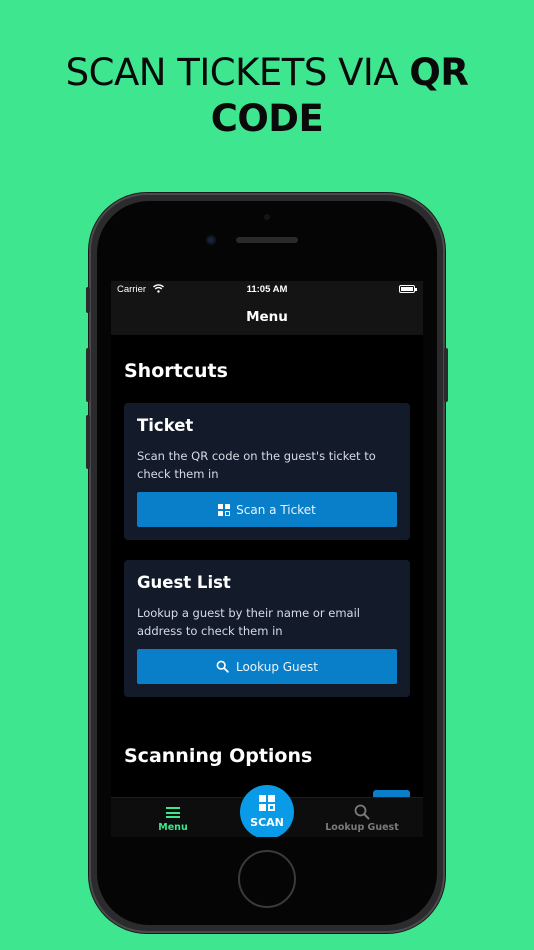 This screenshot has height=950, width=534. Describe the element at coordinates (446, 375) in the screenshot. I see `power-button` at that location.